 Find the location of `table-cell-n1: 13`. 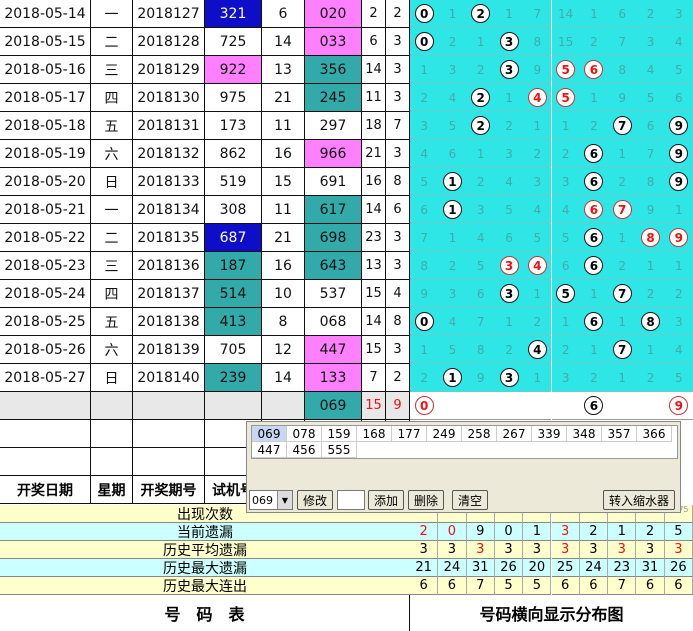

table-cell-n1: 13 is located at coordinates (283, 70).